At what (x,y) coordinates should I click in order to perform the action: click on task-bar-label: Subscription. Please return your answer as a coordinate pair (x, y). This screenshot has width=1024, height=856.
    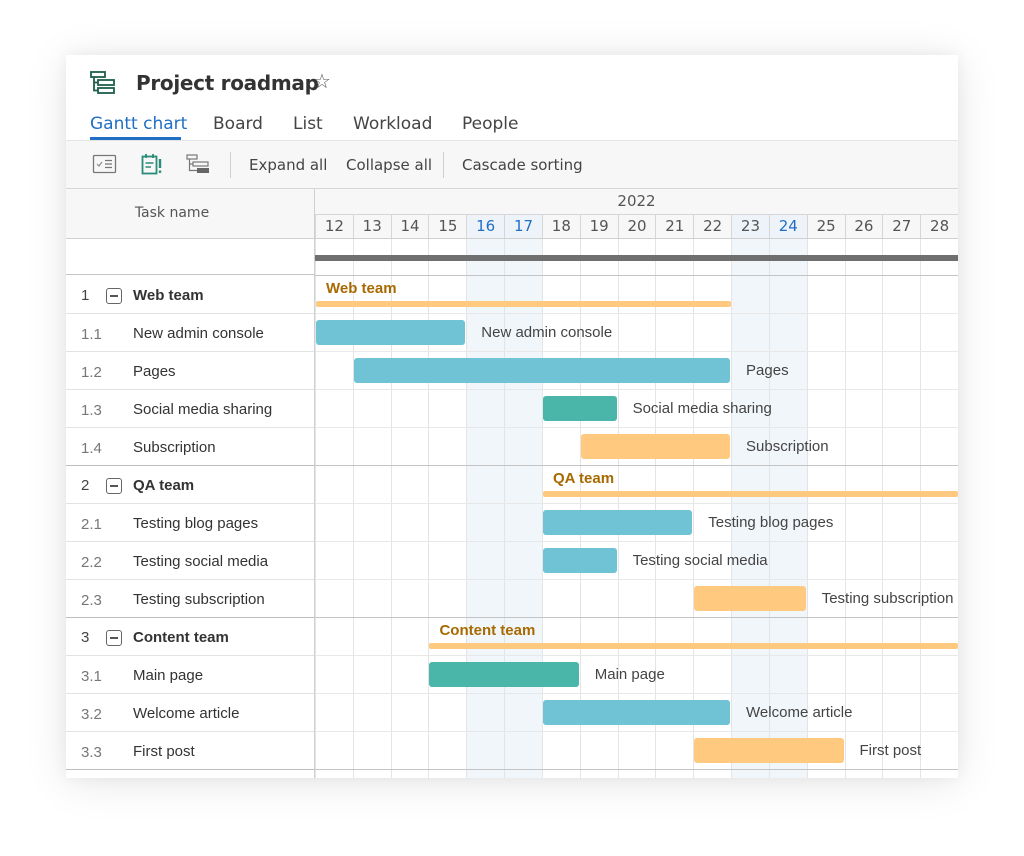
    Looking at the image, I should click on (787, 446).